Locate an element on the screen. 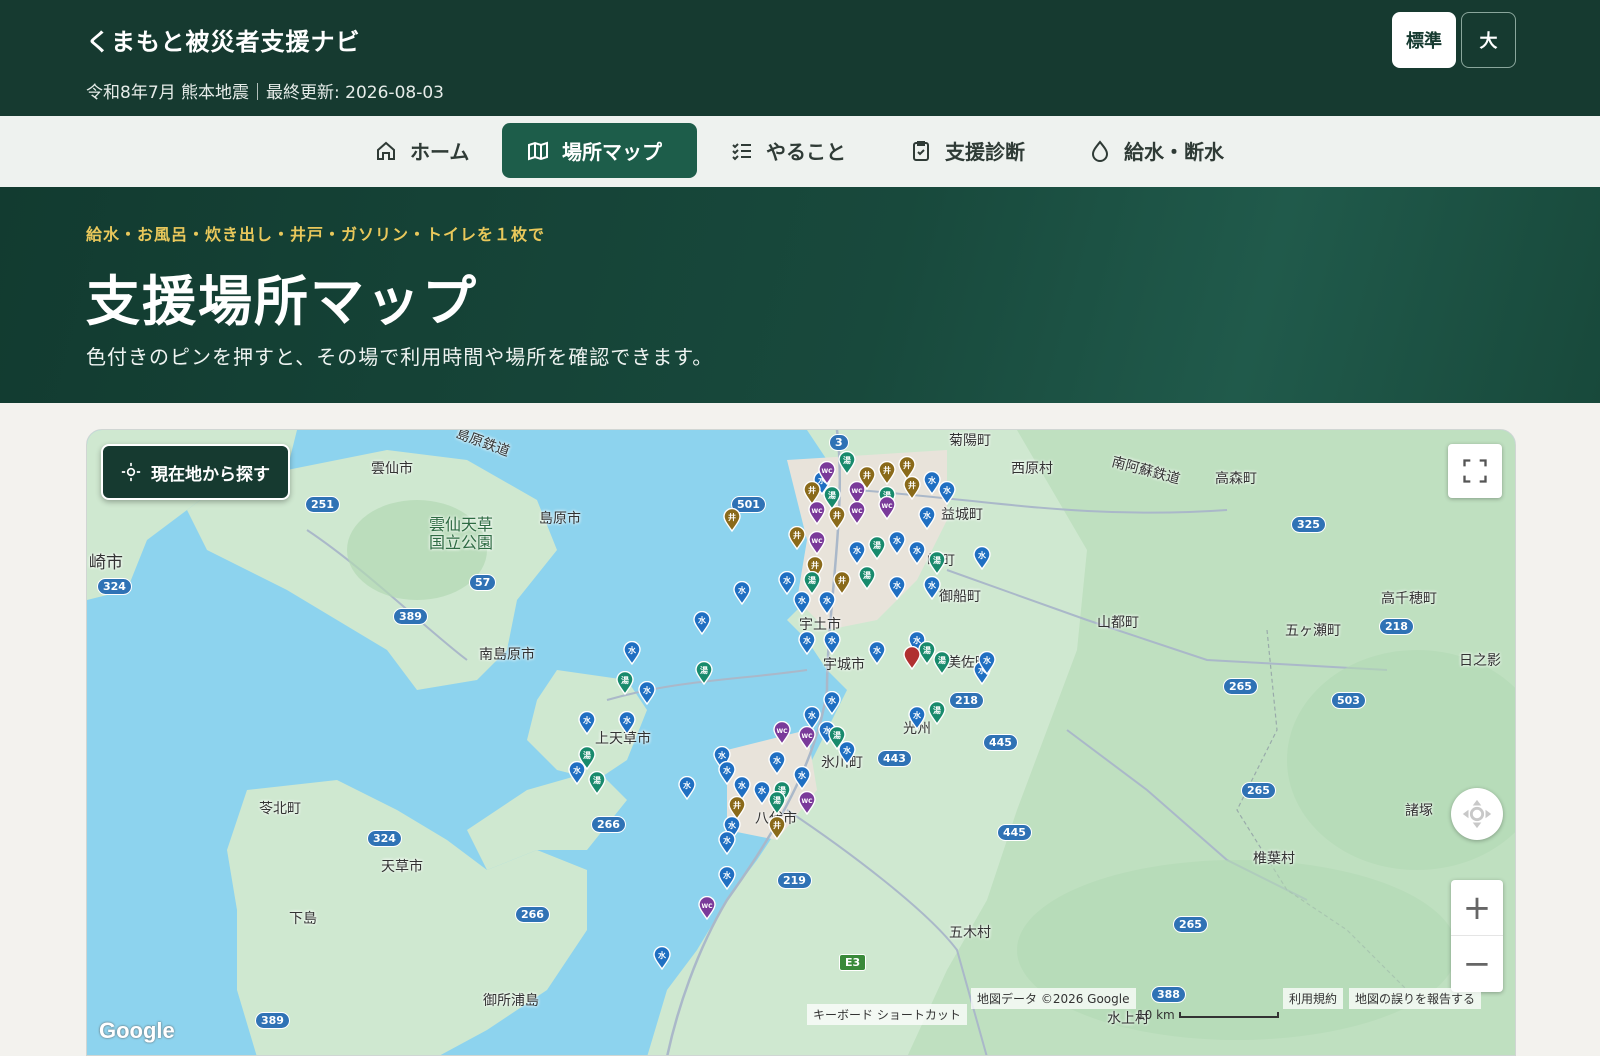 This screenshot has height=1056, width=1600. route-shield: 325 is located at coordinates (1308, 524).